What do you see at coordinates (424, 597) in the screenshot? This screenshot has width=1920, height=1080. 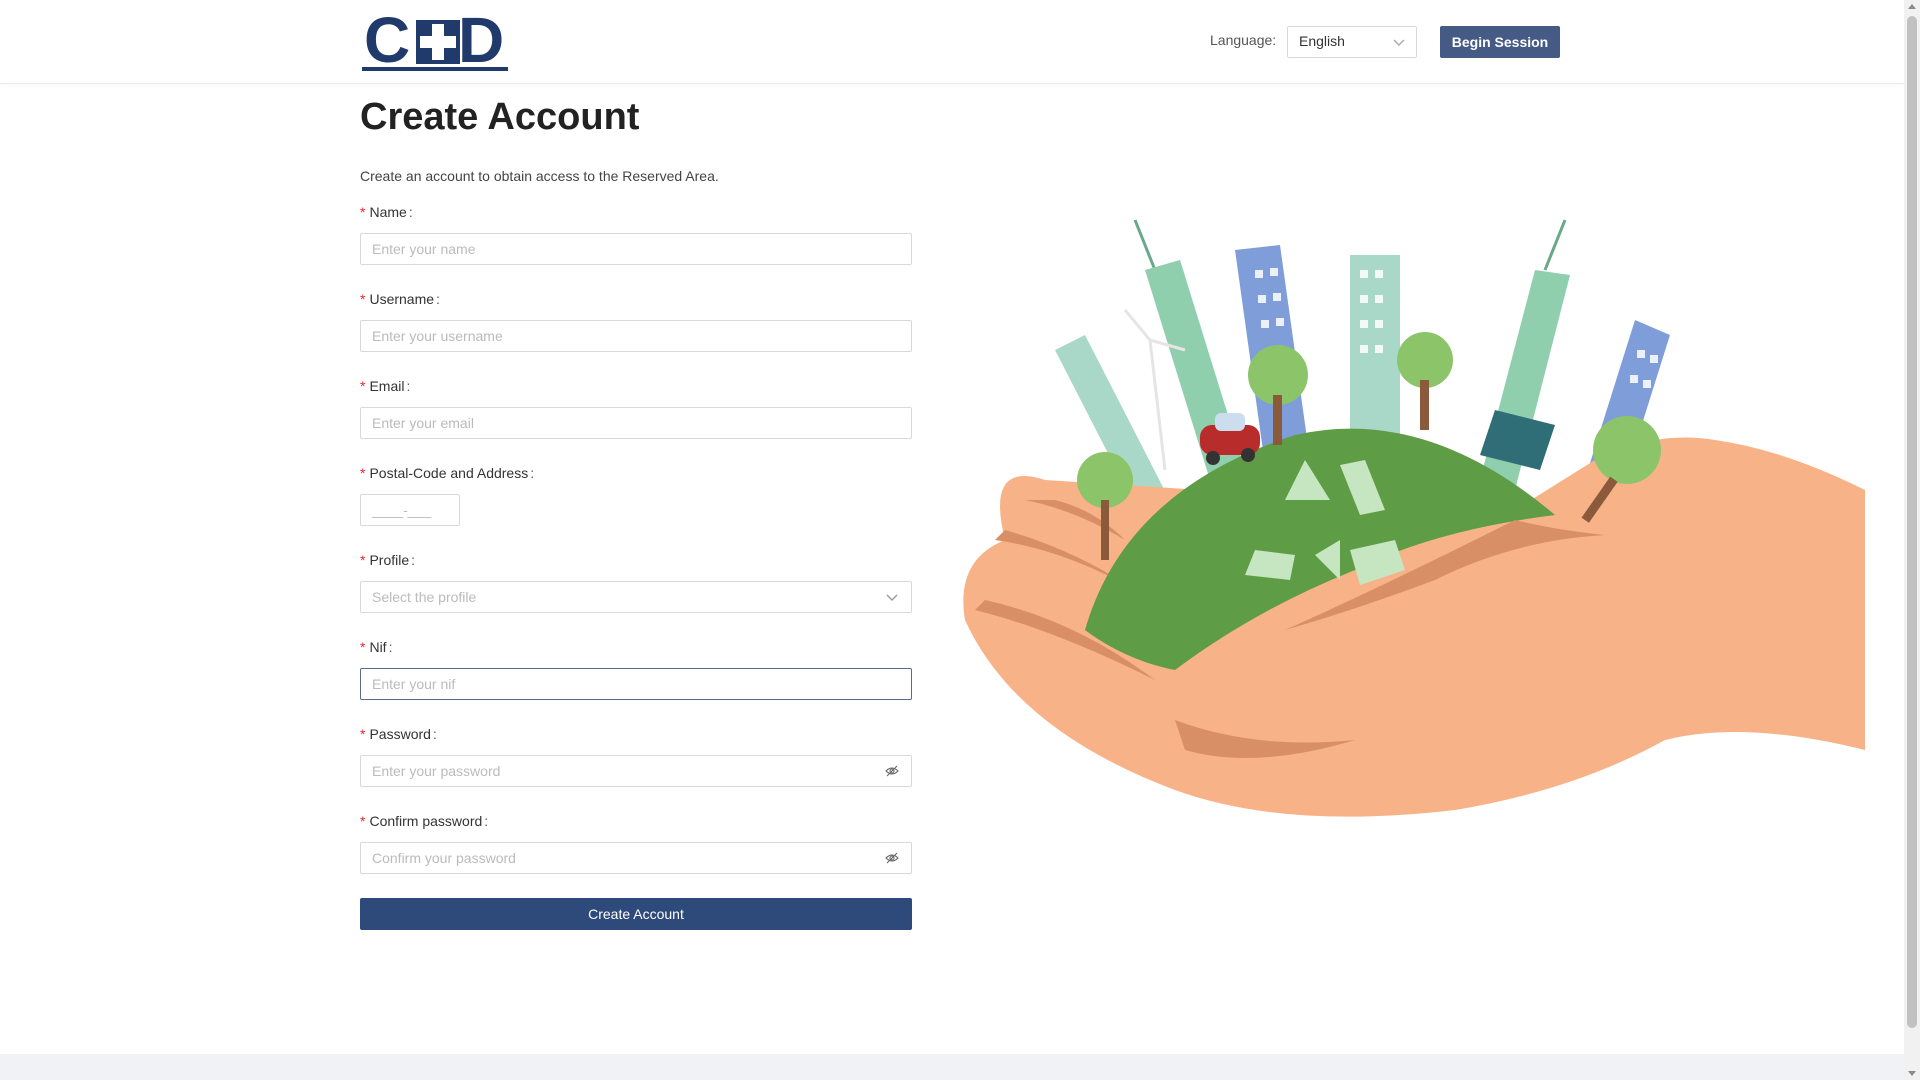 I see `profile-placeholder: Select the profile` at bounding box center [424, 597].